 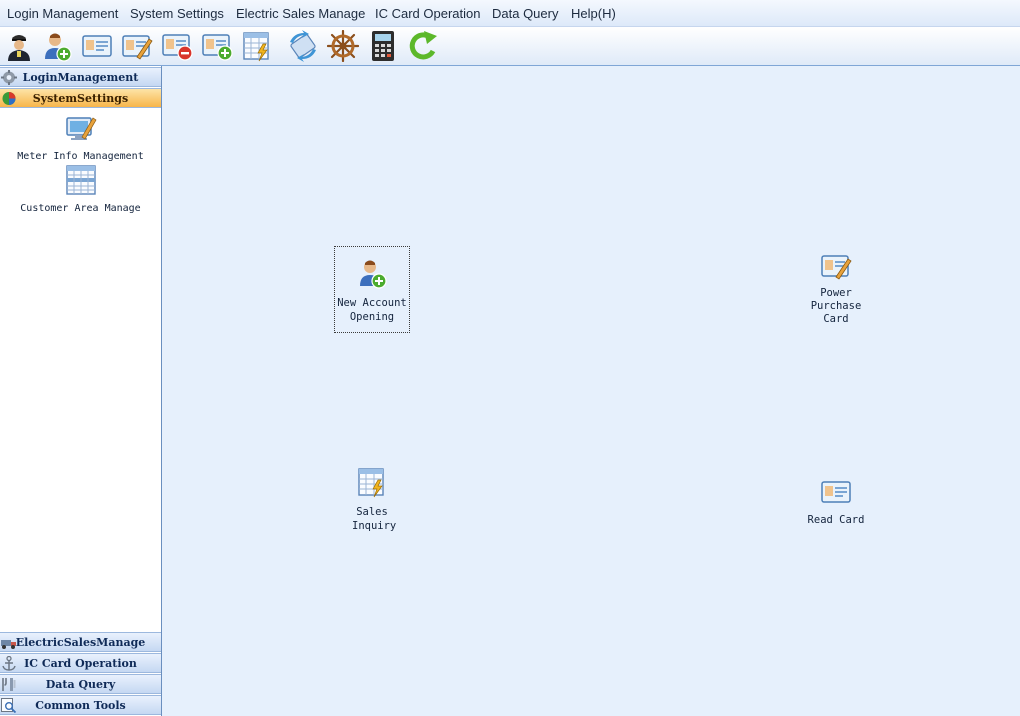 I want to click on monitor-edit-icon, so click(x=80, y=128).